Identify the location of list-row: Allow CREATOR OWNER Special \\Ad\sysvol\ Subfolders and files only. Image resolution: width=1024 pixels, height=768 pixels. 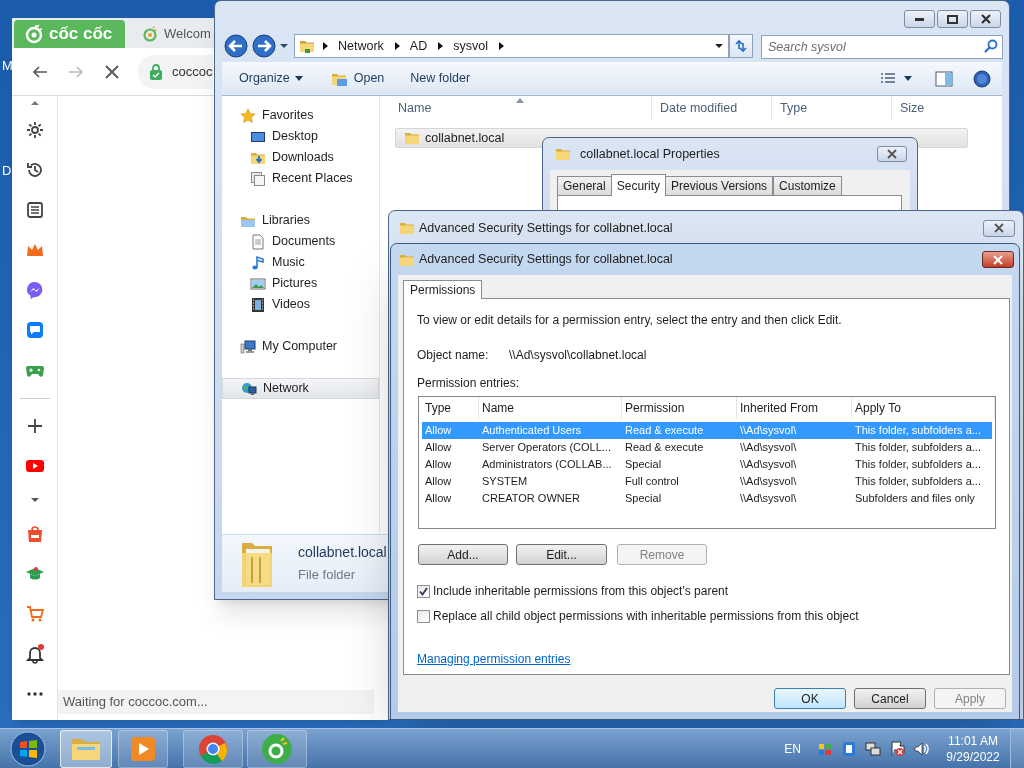
(707, 498).